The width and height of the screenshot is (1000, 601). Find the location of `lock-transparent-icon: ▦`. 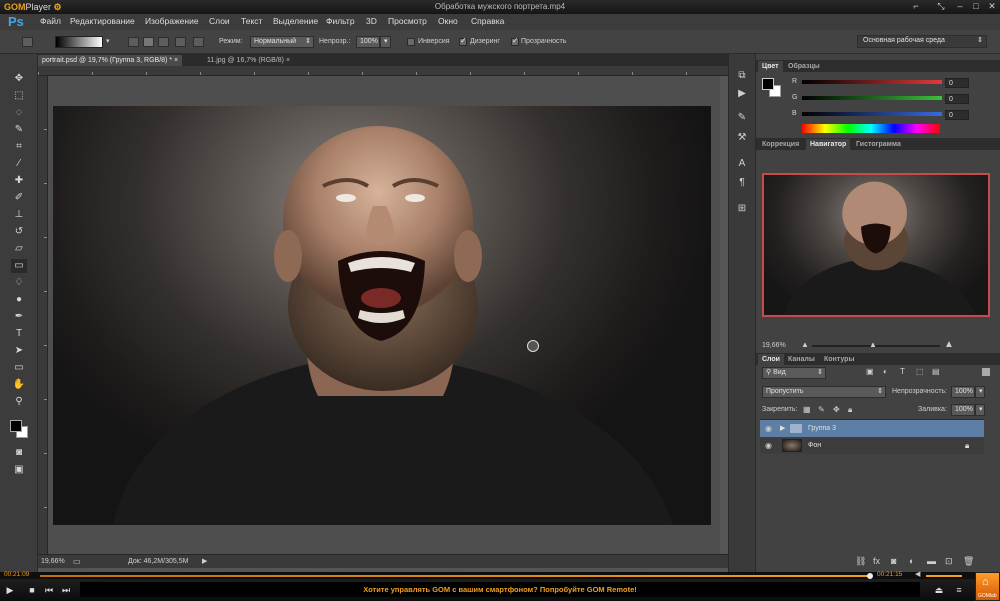

lock-transparent-icon: ▦ is located at coordinates (807, 409).